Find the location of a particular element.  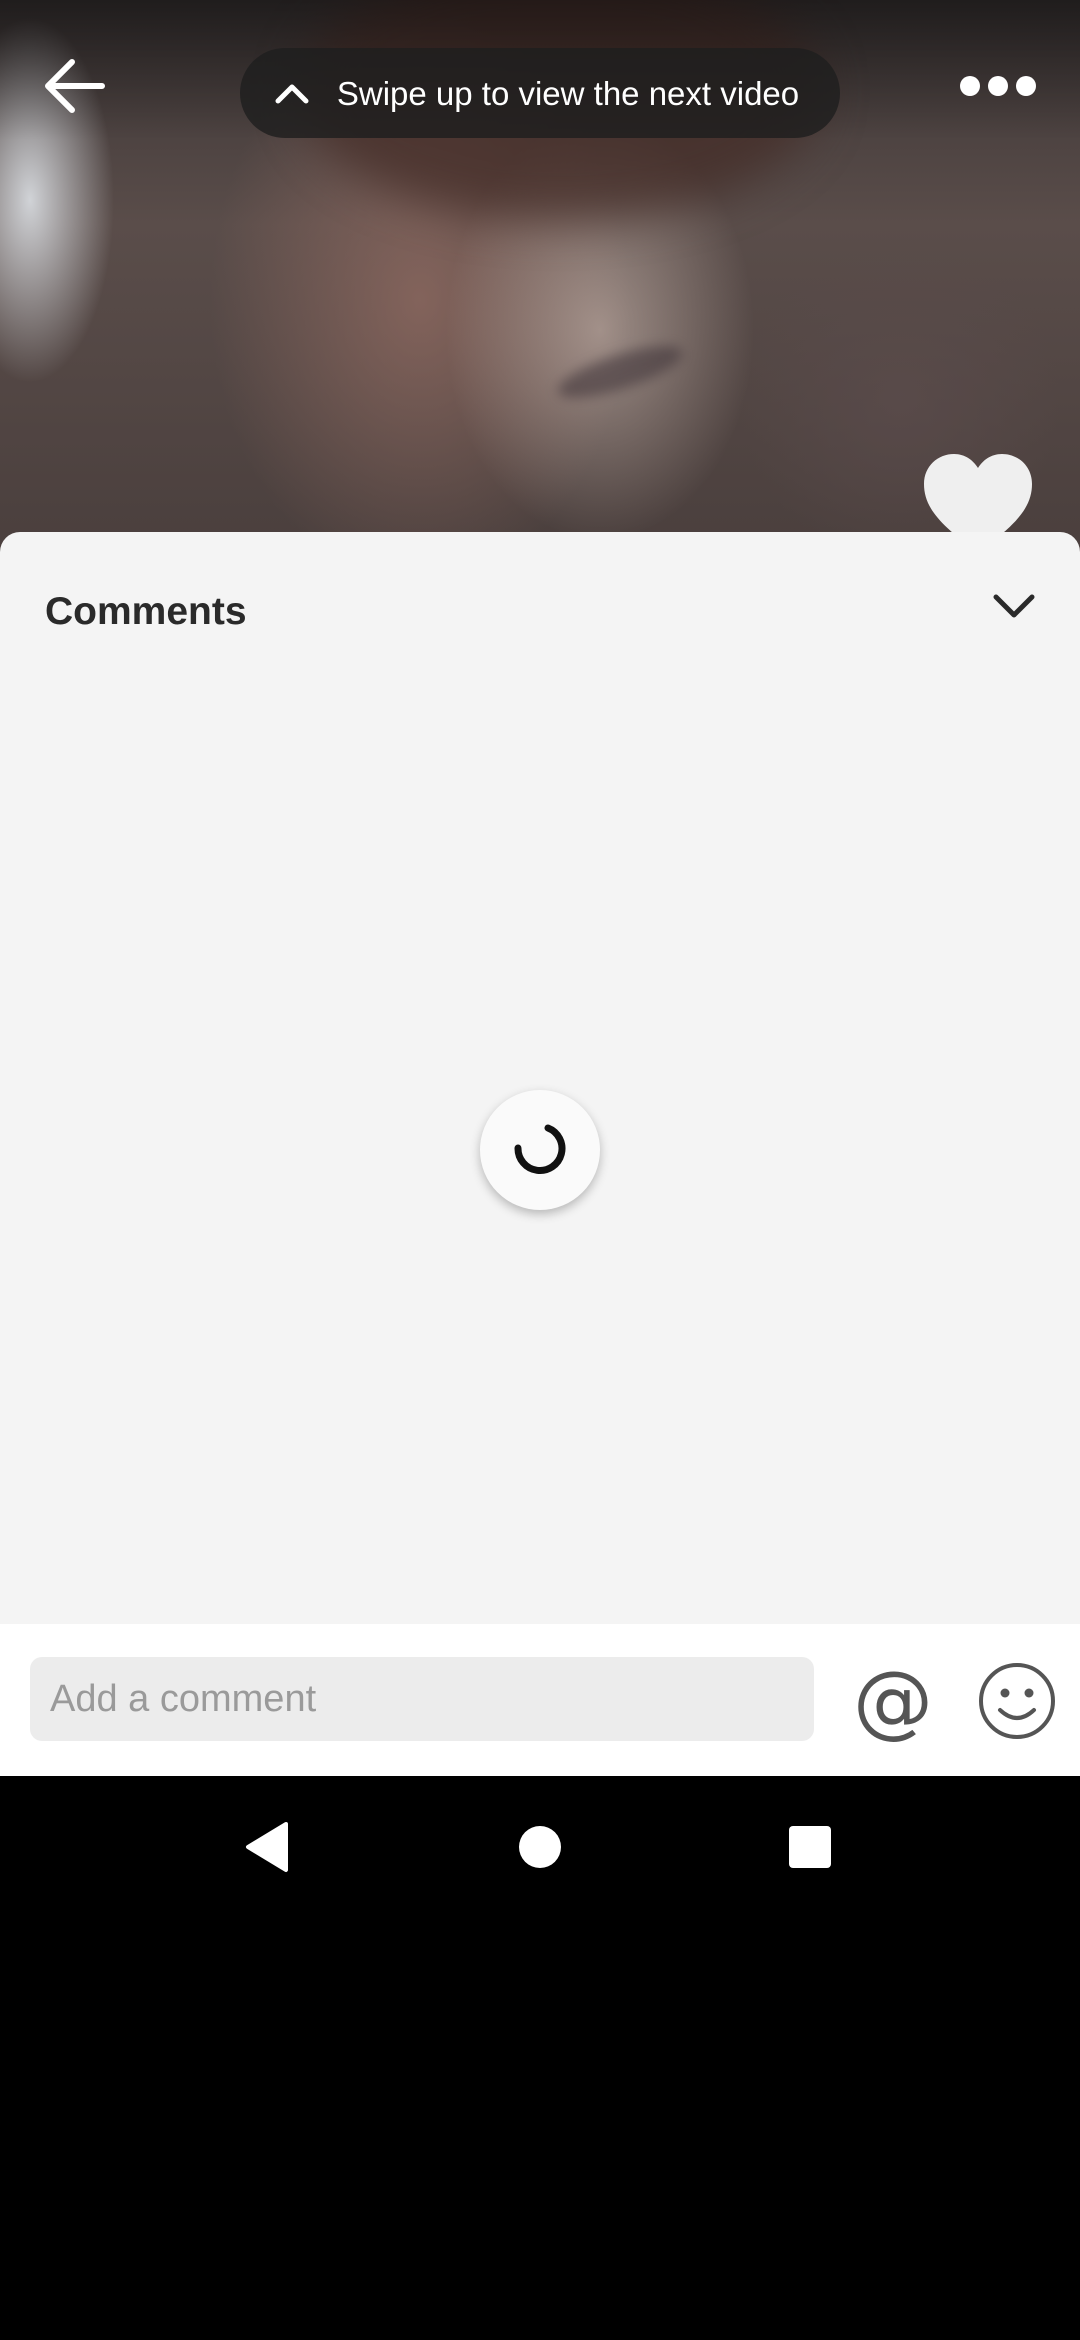

comment-input is located at coordinates (422, 1699).